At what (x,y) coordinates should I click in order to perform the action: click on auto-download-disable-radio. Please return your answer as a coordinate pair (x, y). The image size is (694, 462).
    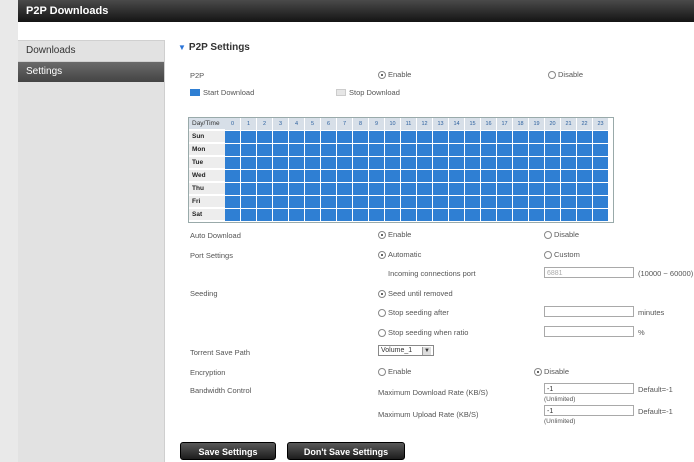
    Looking at the image, I should click on (548, 234).